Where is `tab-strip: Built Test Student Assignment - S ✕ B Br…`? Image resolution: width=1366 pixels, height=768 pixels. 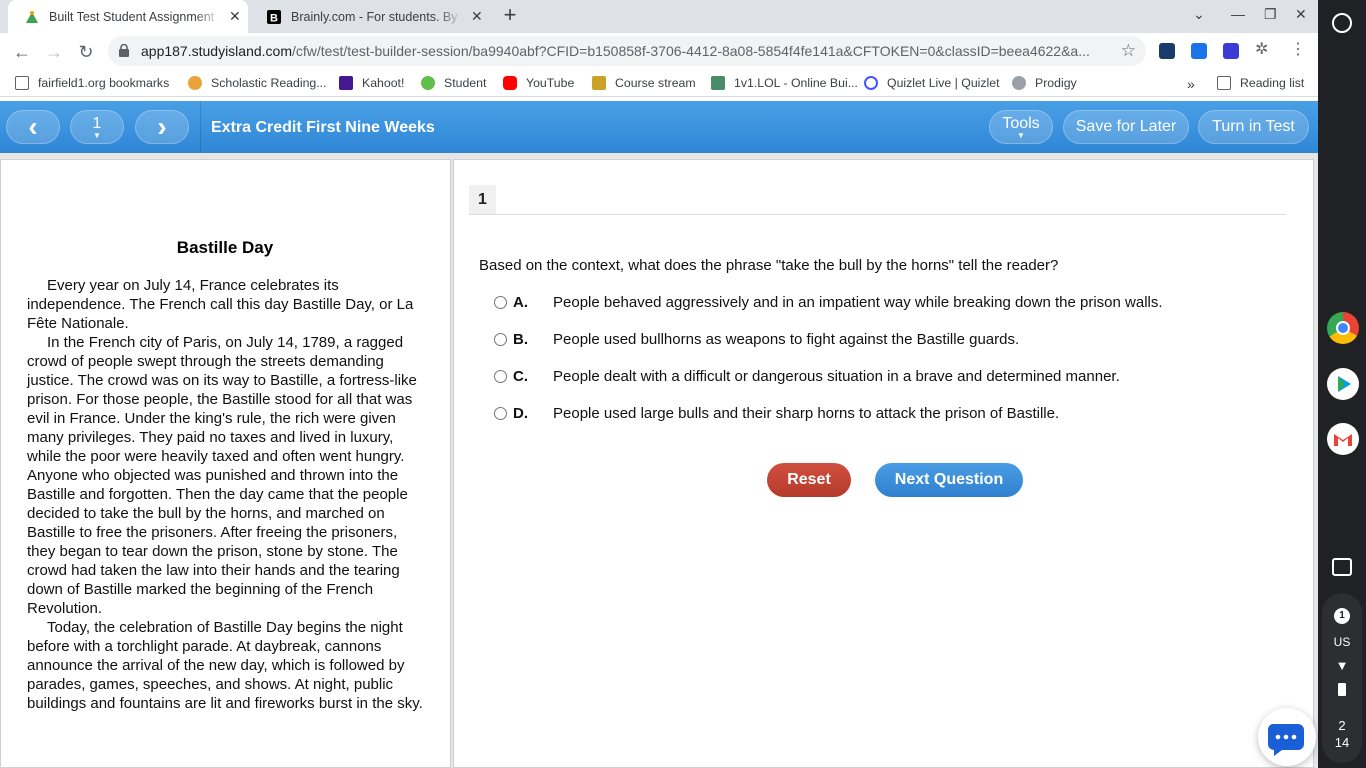 tab-strip: Built Test Student Assignment - S ✕ B Br… is located at coordinates (659, 16).